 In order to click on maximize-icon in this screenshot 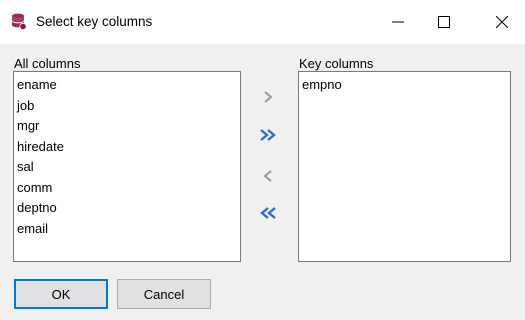, I will do `click(444, 22)`.